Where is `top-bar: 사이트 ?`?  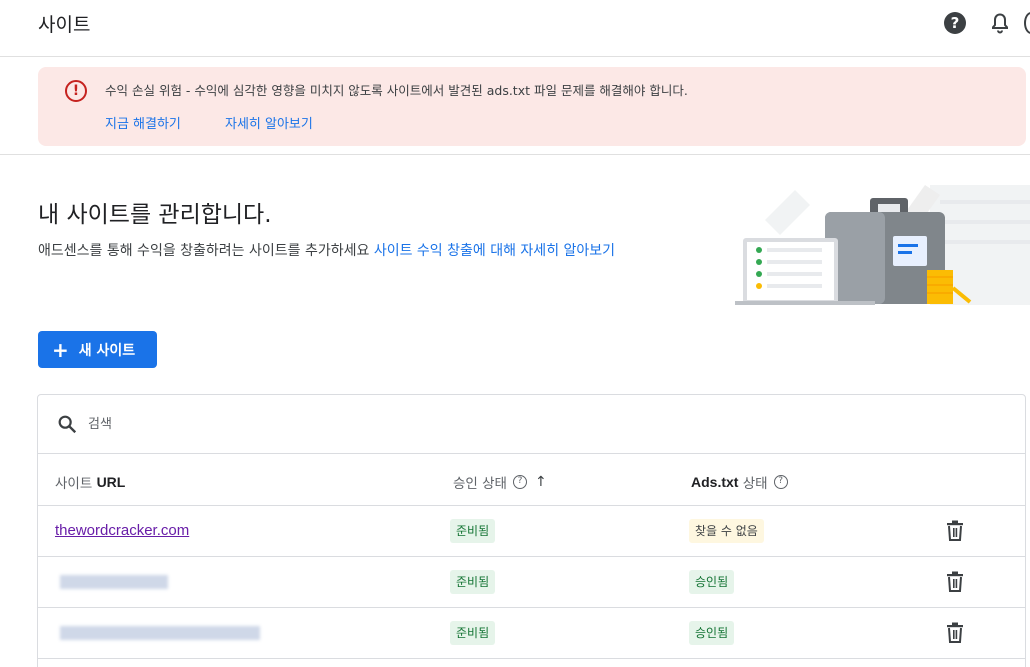 top-bar: 사이트 ? is located at coordinates (515, 28).